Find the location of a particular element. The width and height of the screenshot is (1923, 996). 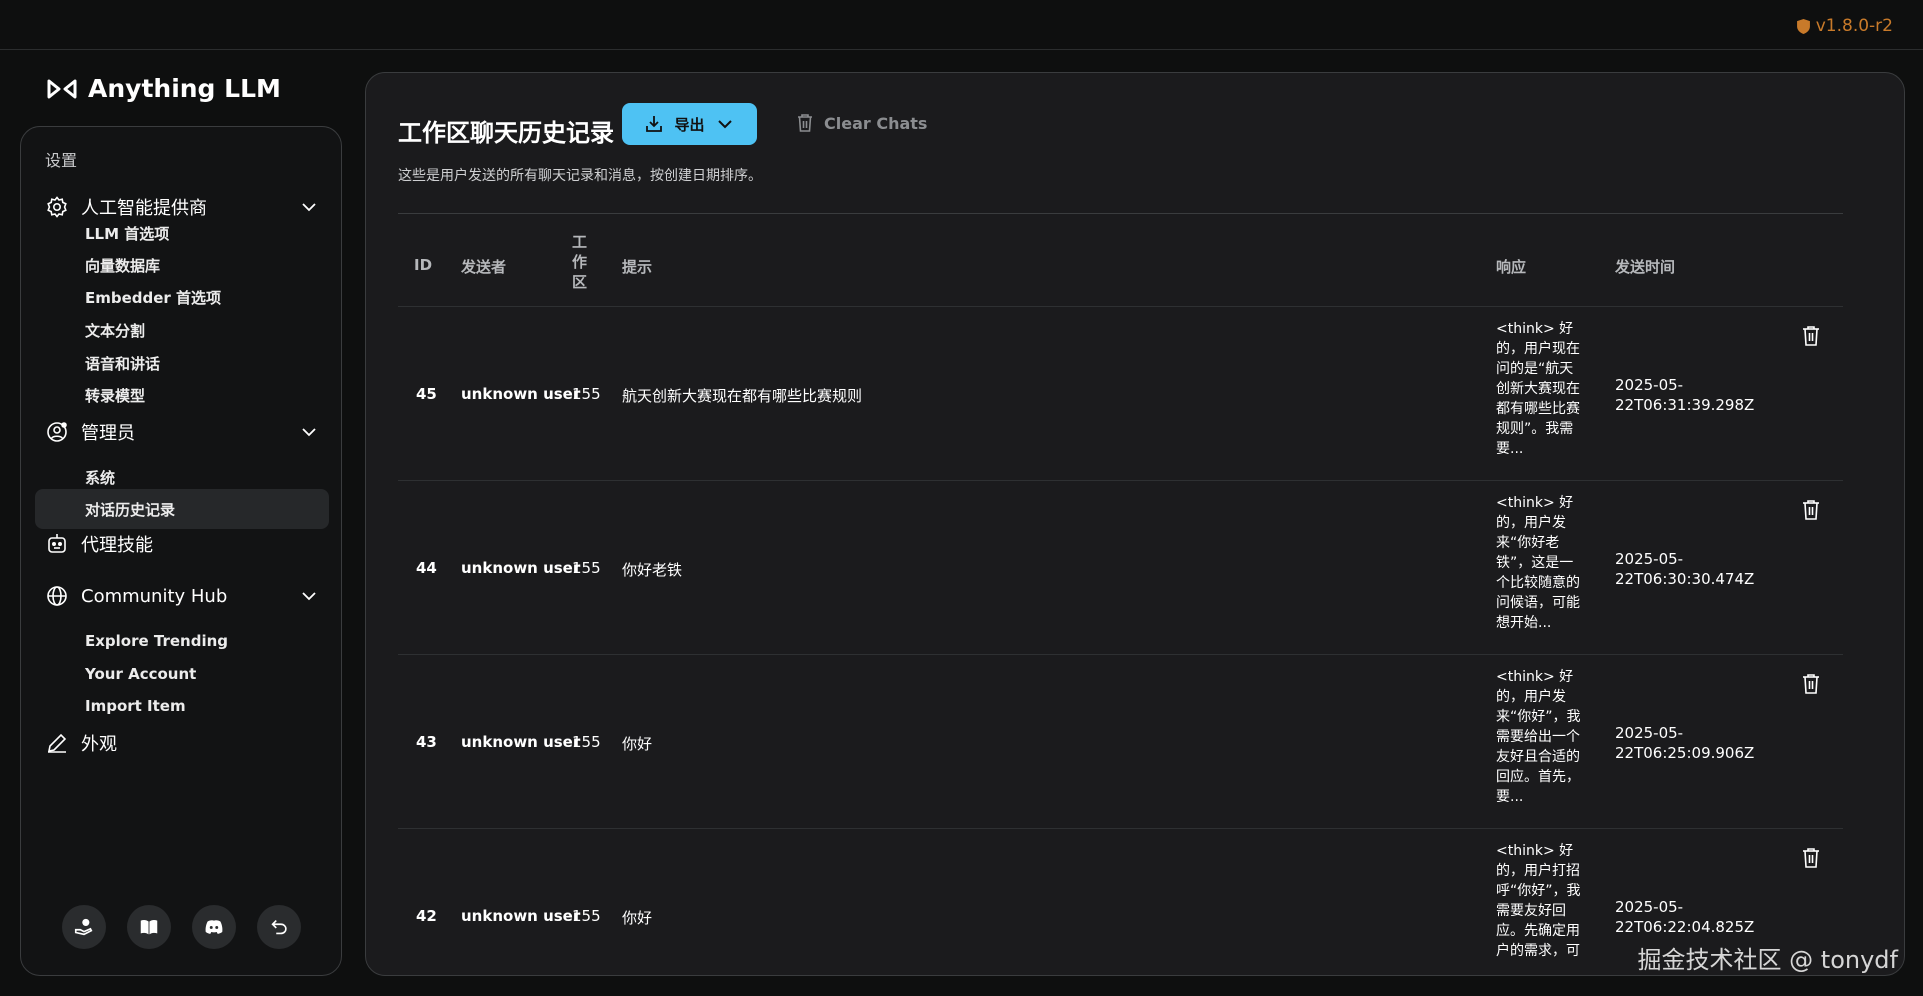

sidebar-item-chat-history: 对话历史记录 is located at coordinates (182, 509).